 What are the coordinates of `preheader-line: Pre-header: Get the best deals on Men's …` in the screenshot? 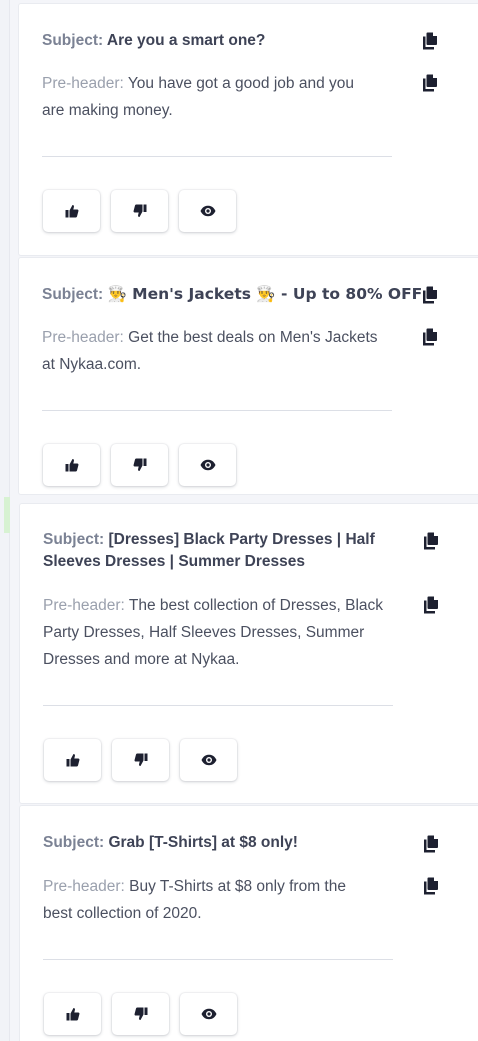 It's located at (210, 337).